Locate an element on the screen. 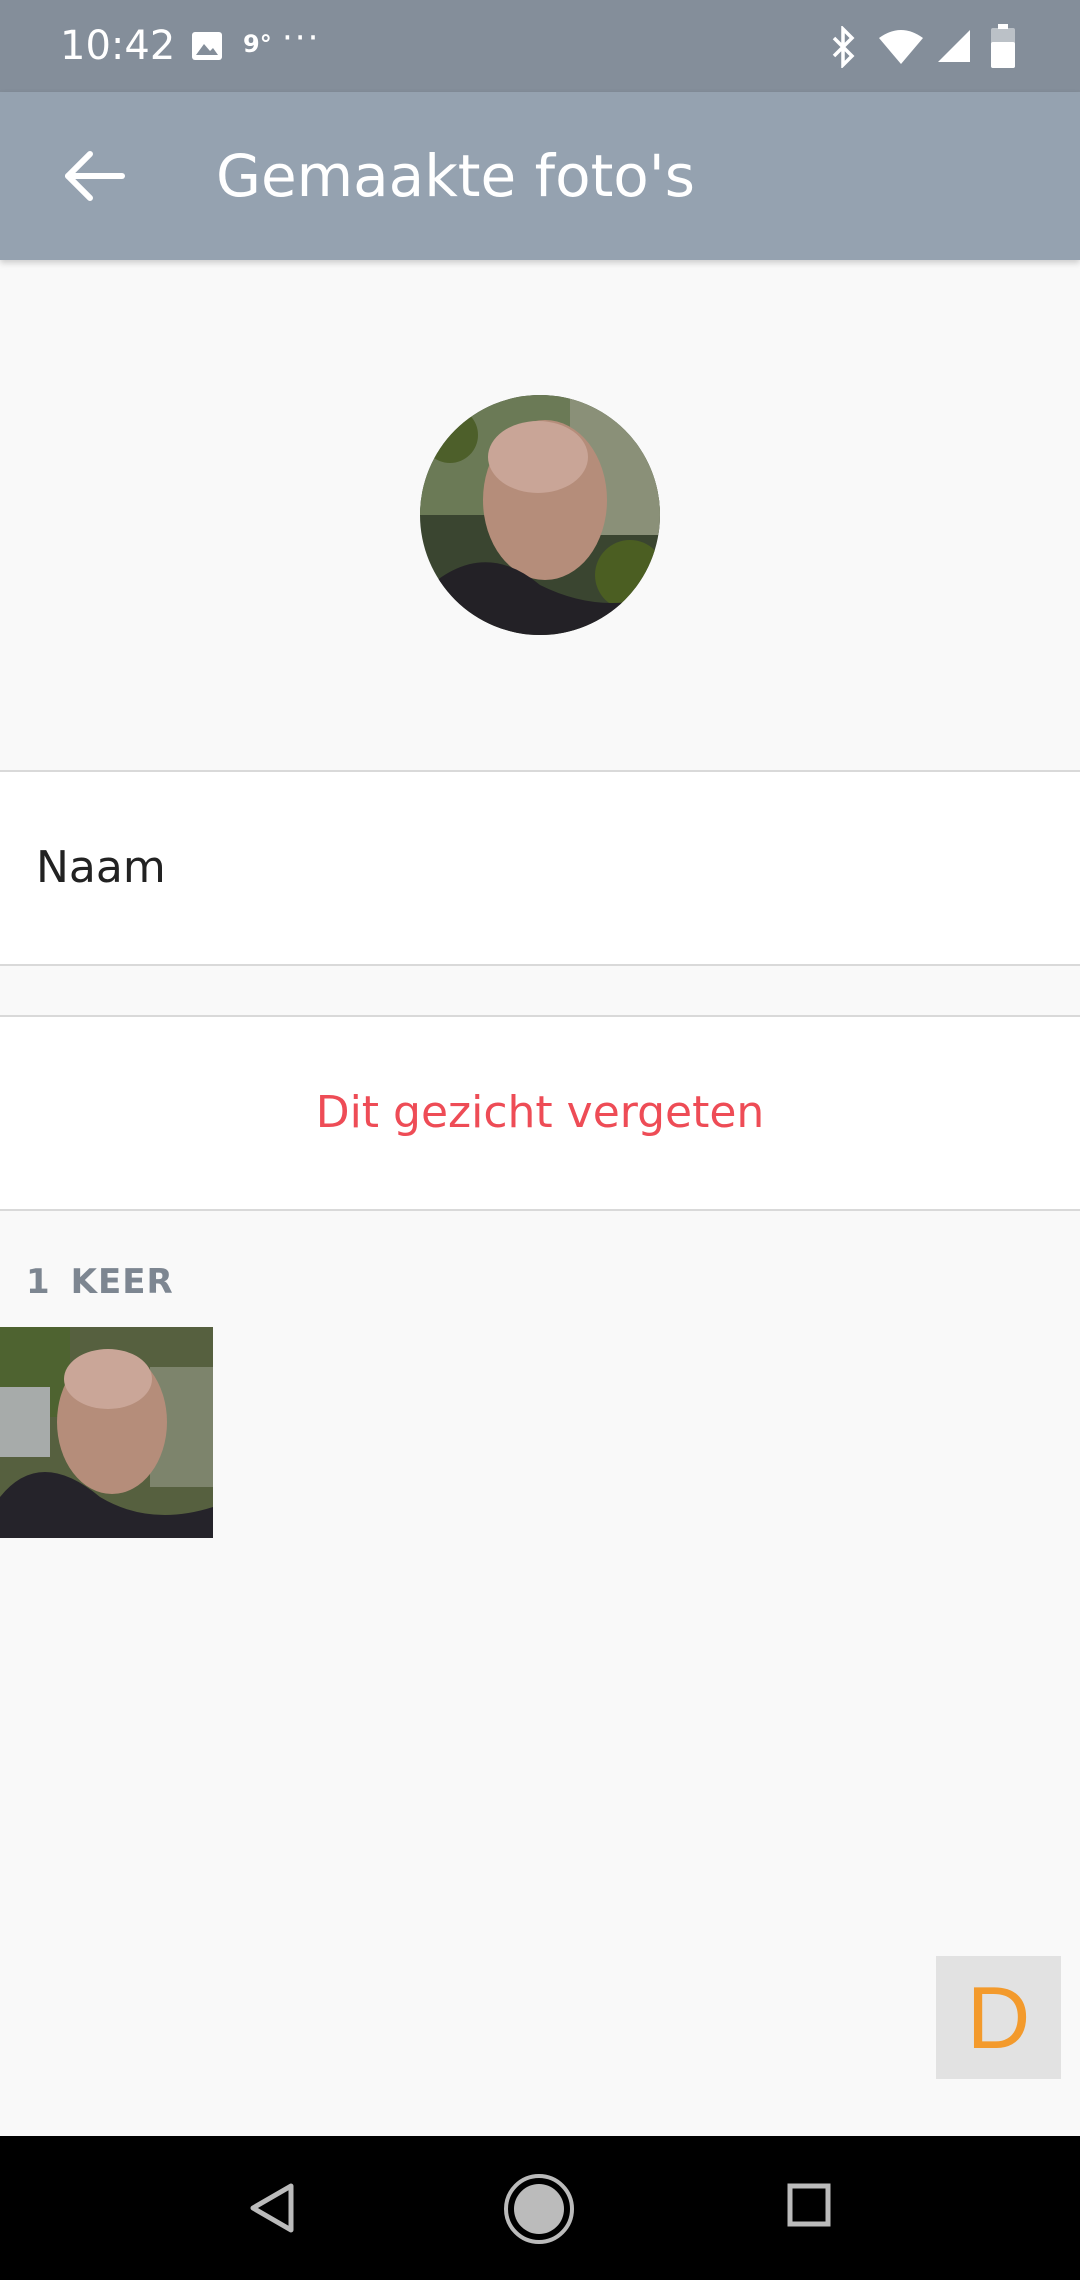 The width and height of the screenshot is (1080, 2280). name-placeholder: Naam is located at coordinates (101, 867).